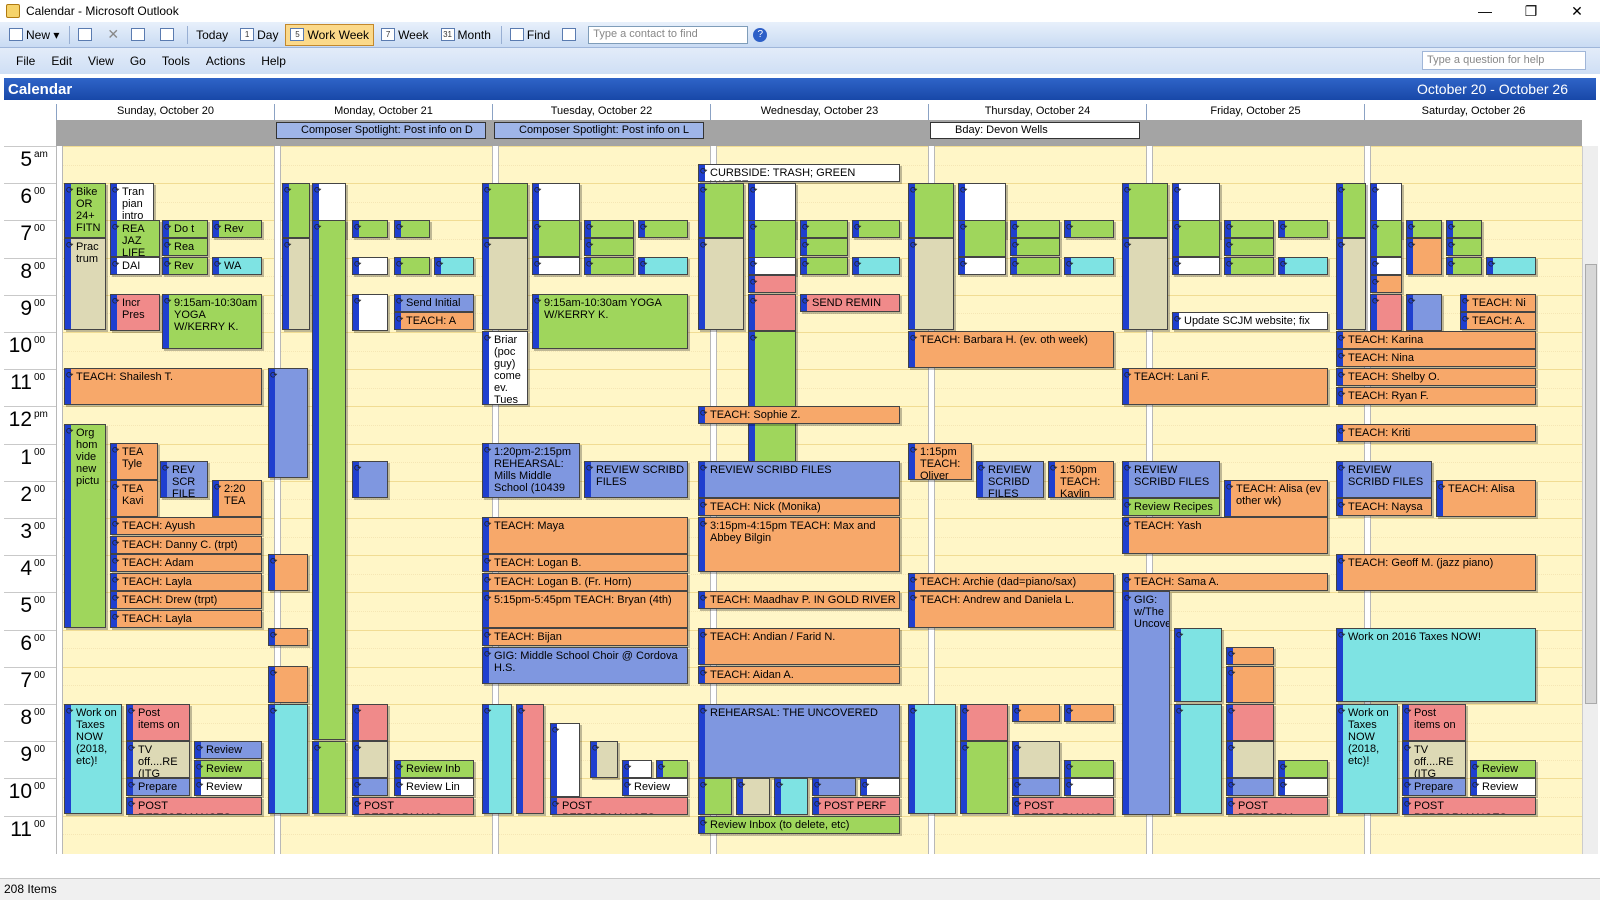 The image size is (1600, 900). What do you see at coordinates (1434, 759) in the screenshot?
I see `calendar-event: TV off....RE (ITG` at bounding box center [1434, 759].